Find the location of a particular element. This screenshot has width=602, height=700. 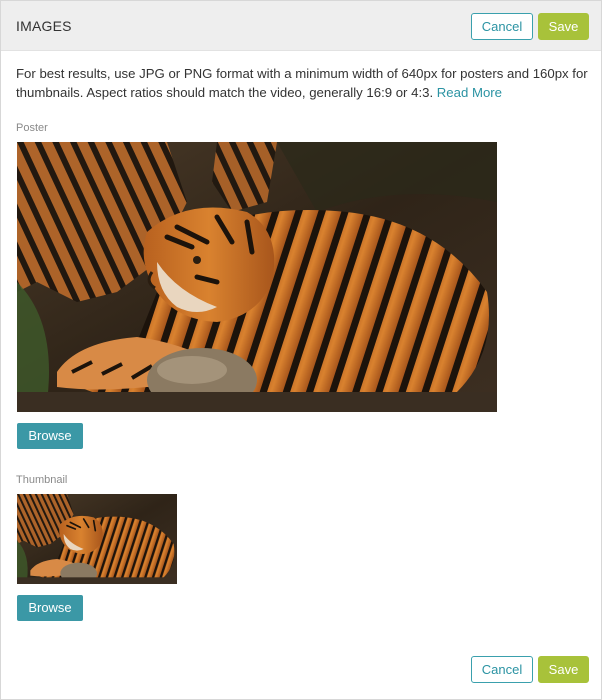

header-save-button: Save is located at coordinates (563, 26).